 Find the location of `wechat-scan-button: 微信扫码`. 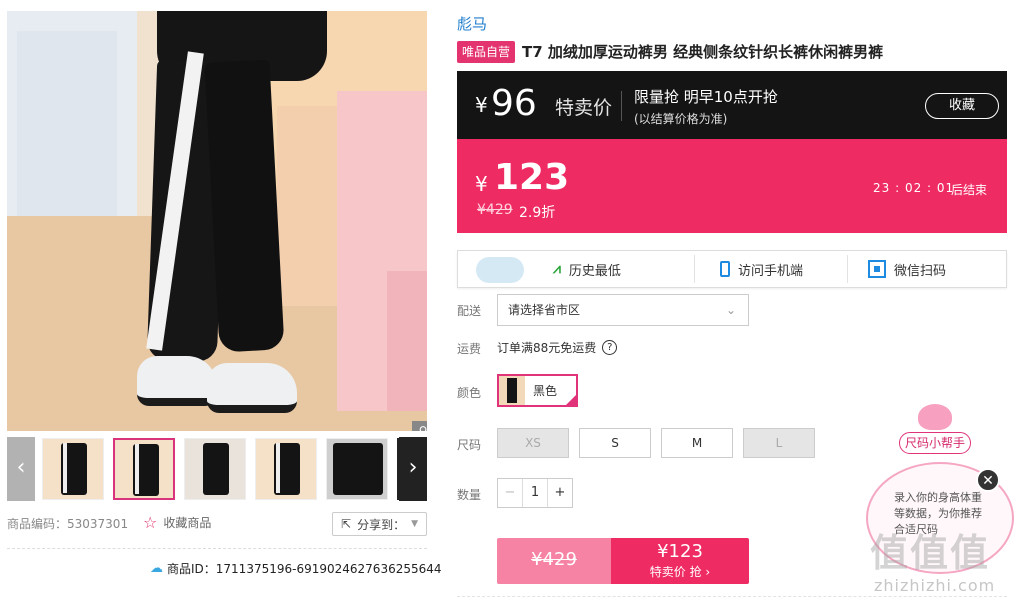

wechat-scan-button: 微信扫码 is located at coordinates (907, 269).